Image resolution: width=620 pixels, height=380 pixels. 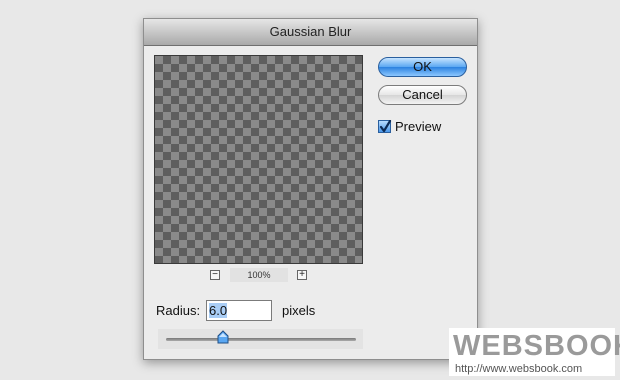 What do you see at coordinates (385, 126) in the screenshot?
I see `checkmark-icon` at bounding box center [385, 126].